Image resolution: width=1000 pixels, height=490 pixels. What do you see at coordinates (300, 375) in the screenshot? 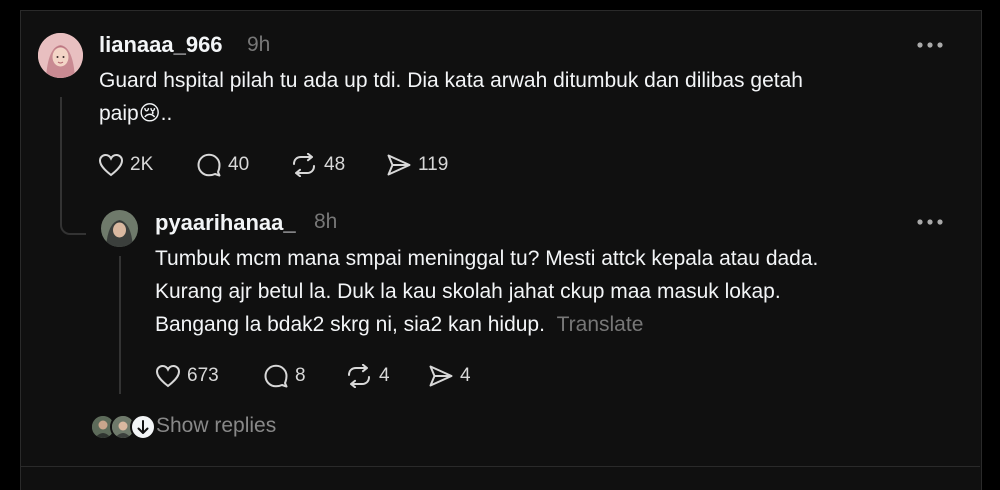
I see `reply-comment-count: 8` at bounding box center [300, 375].